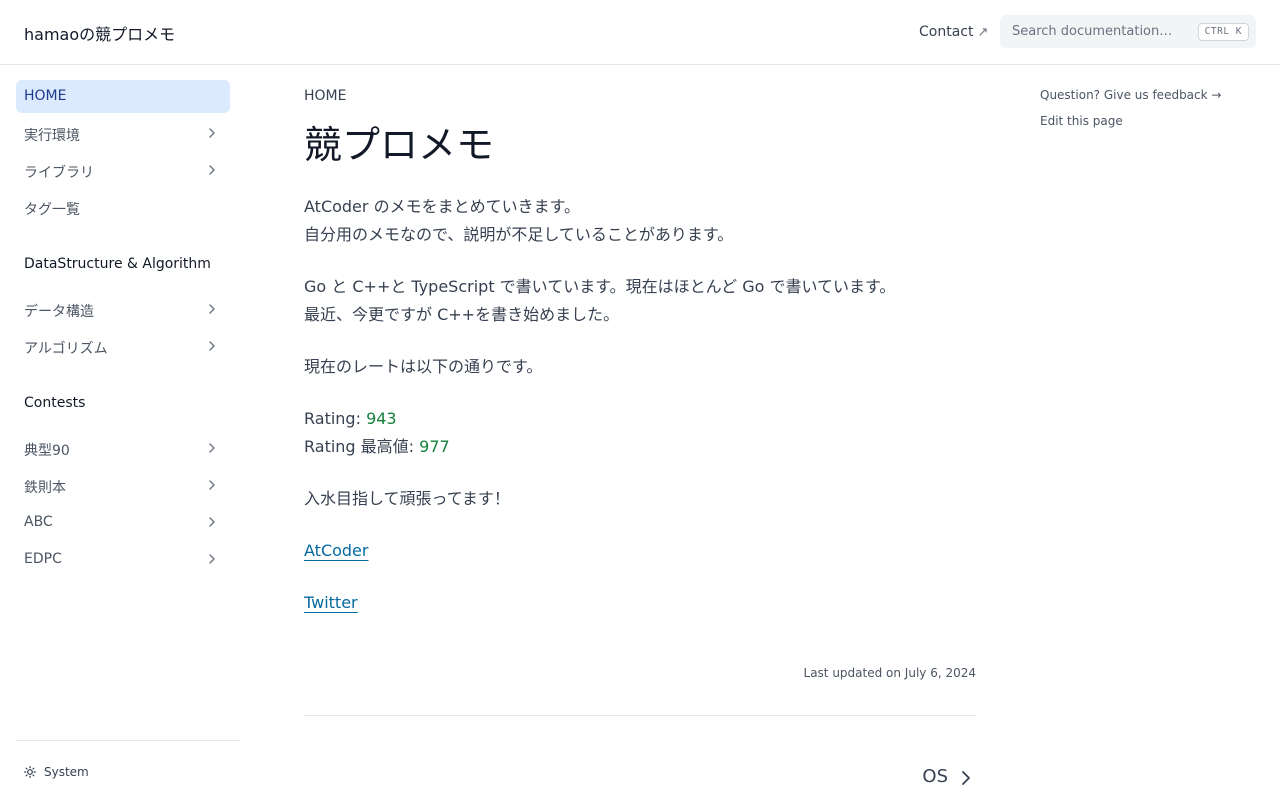 The width and height of the screenshot is (1280, 800). Describe the element at coordinates (123, 346) in the screenshot. I see `sidebar-item-algorithms: アルゴリズム` at that location.